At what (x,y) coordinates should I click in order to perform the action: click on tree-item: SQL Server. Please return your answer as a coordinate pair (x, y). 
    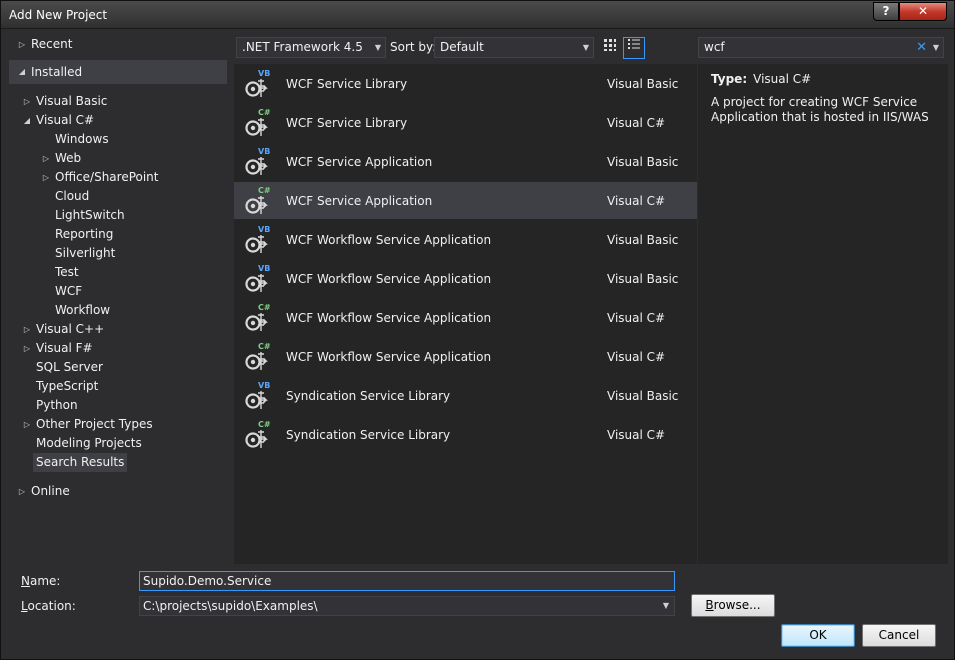
    Looking at the image, I should click on (69, 367).